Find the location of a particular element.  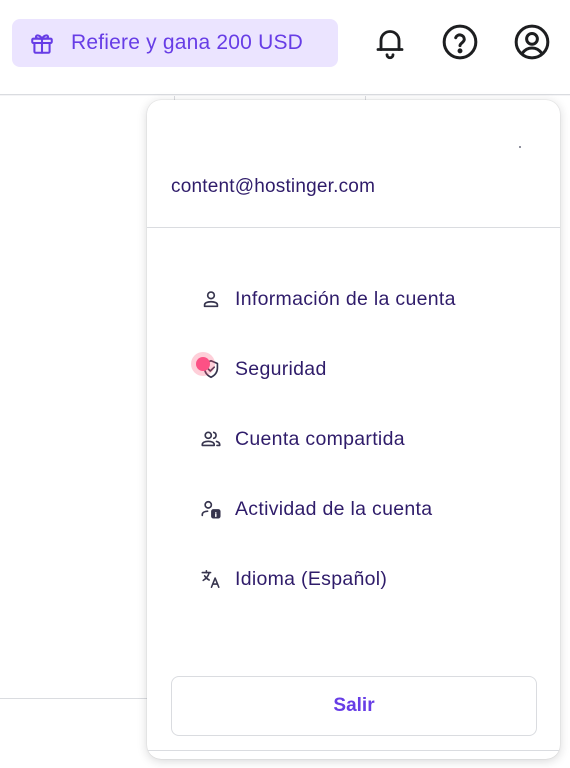

menu-item-security: Seguridad is located at coordinates (353, 369).